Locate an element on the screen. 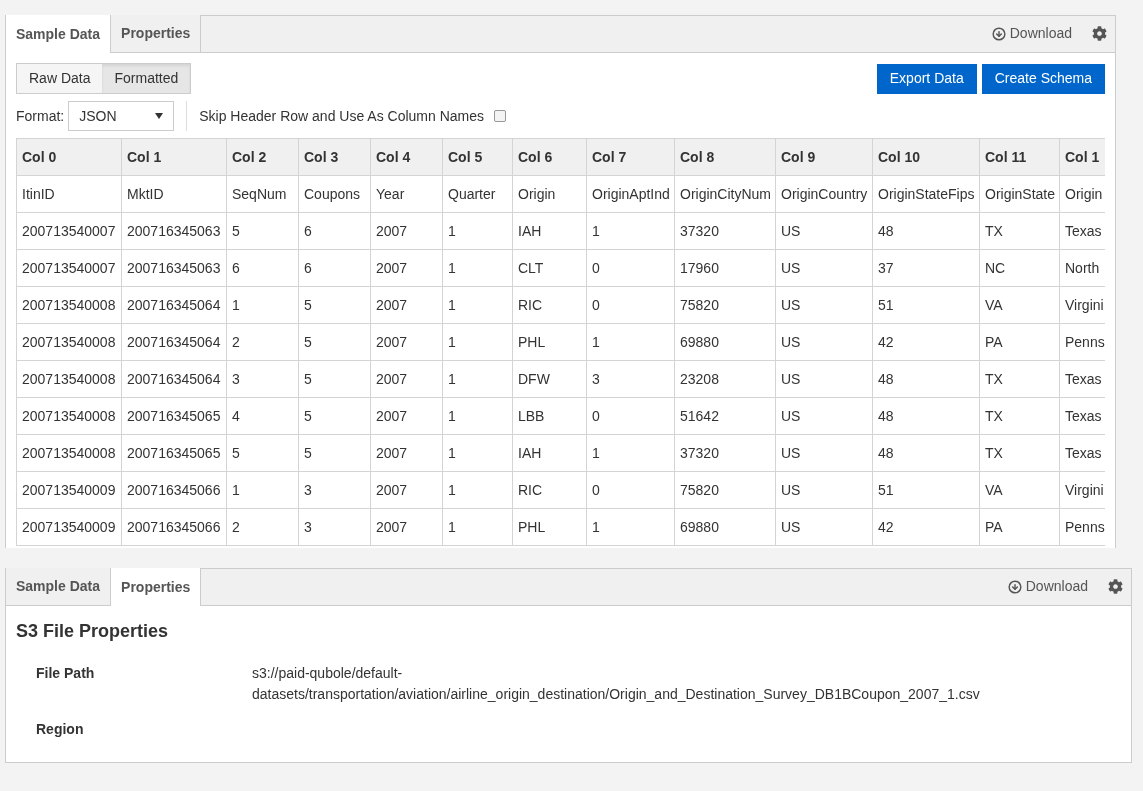 The height and width of the screenshot is (791, 1143). table-cell: RIC is located at coordinates (549, 305).